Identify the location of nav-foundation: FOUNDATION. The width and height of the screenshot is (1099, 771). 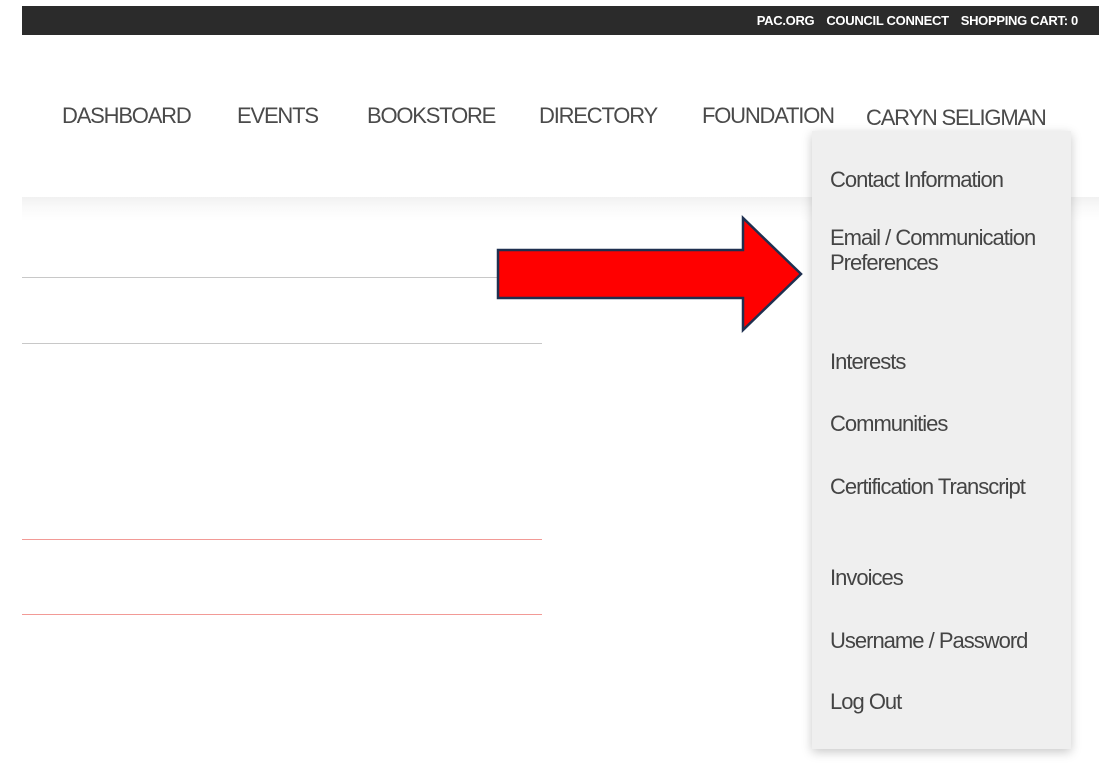
(768, 116).